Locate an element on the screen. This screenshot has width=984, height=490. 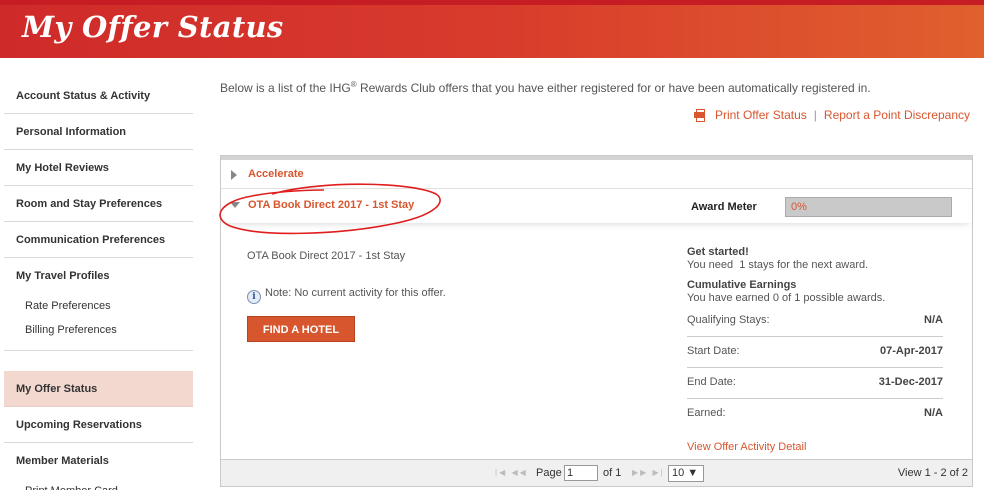
sidebar-item-hotel-reviews: My Hotel Reviews is located at coordinates (98, 168).